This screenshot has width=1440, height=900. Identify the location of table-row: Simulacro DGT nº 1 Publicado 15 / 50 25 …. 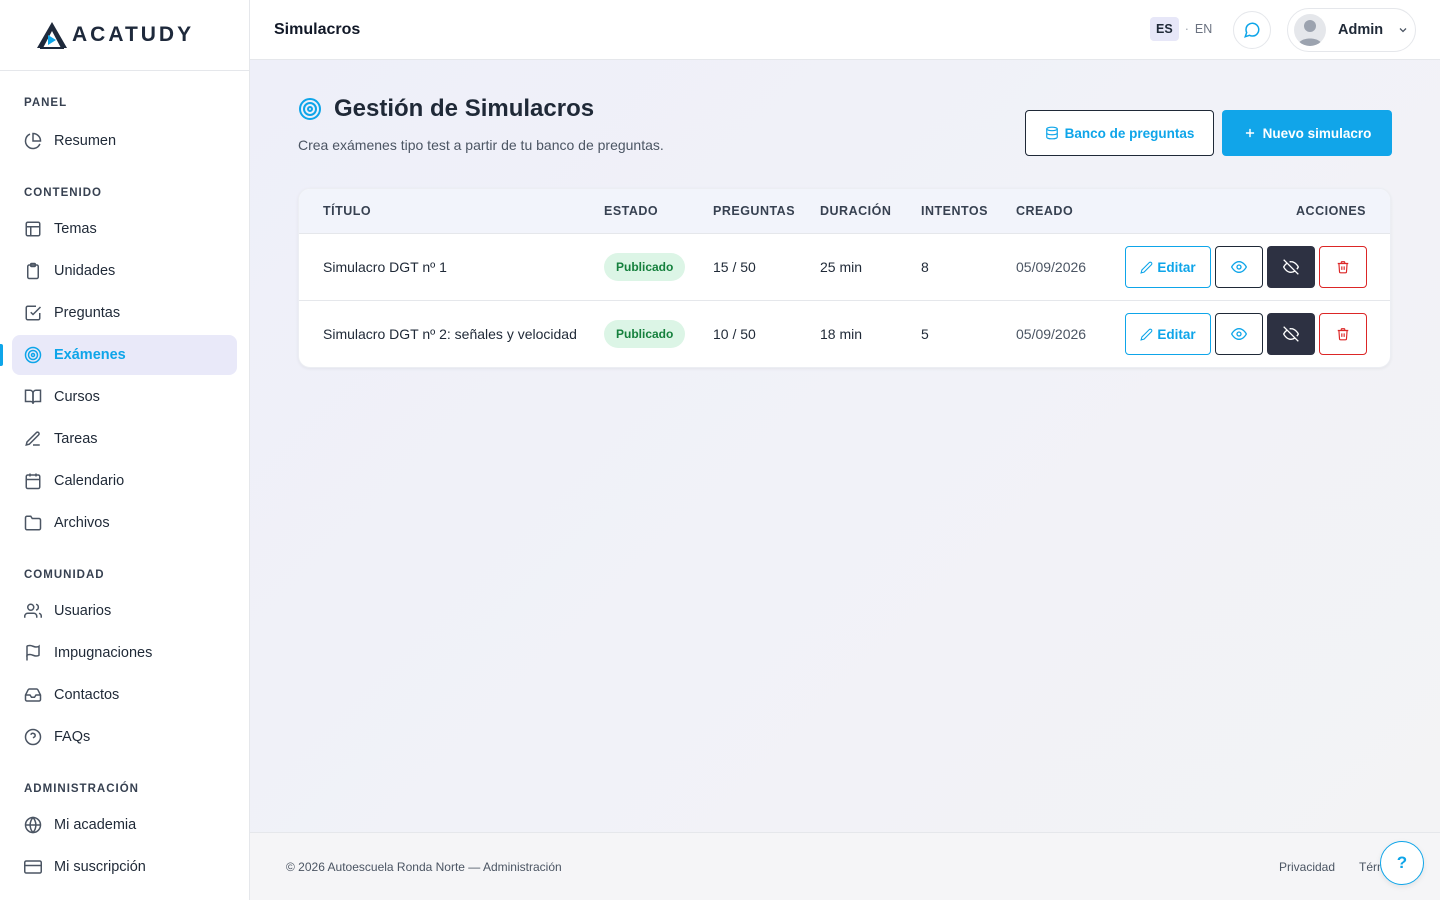
(844, 267).